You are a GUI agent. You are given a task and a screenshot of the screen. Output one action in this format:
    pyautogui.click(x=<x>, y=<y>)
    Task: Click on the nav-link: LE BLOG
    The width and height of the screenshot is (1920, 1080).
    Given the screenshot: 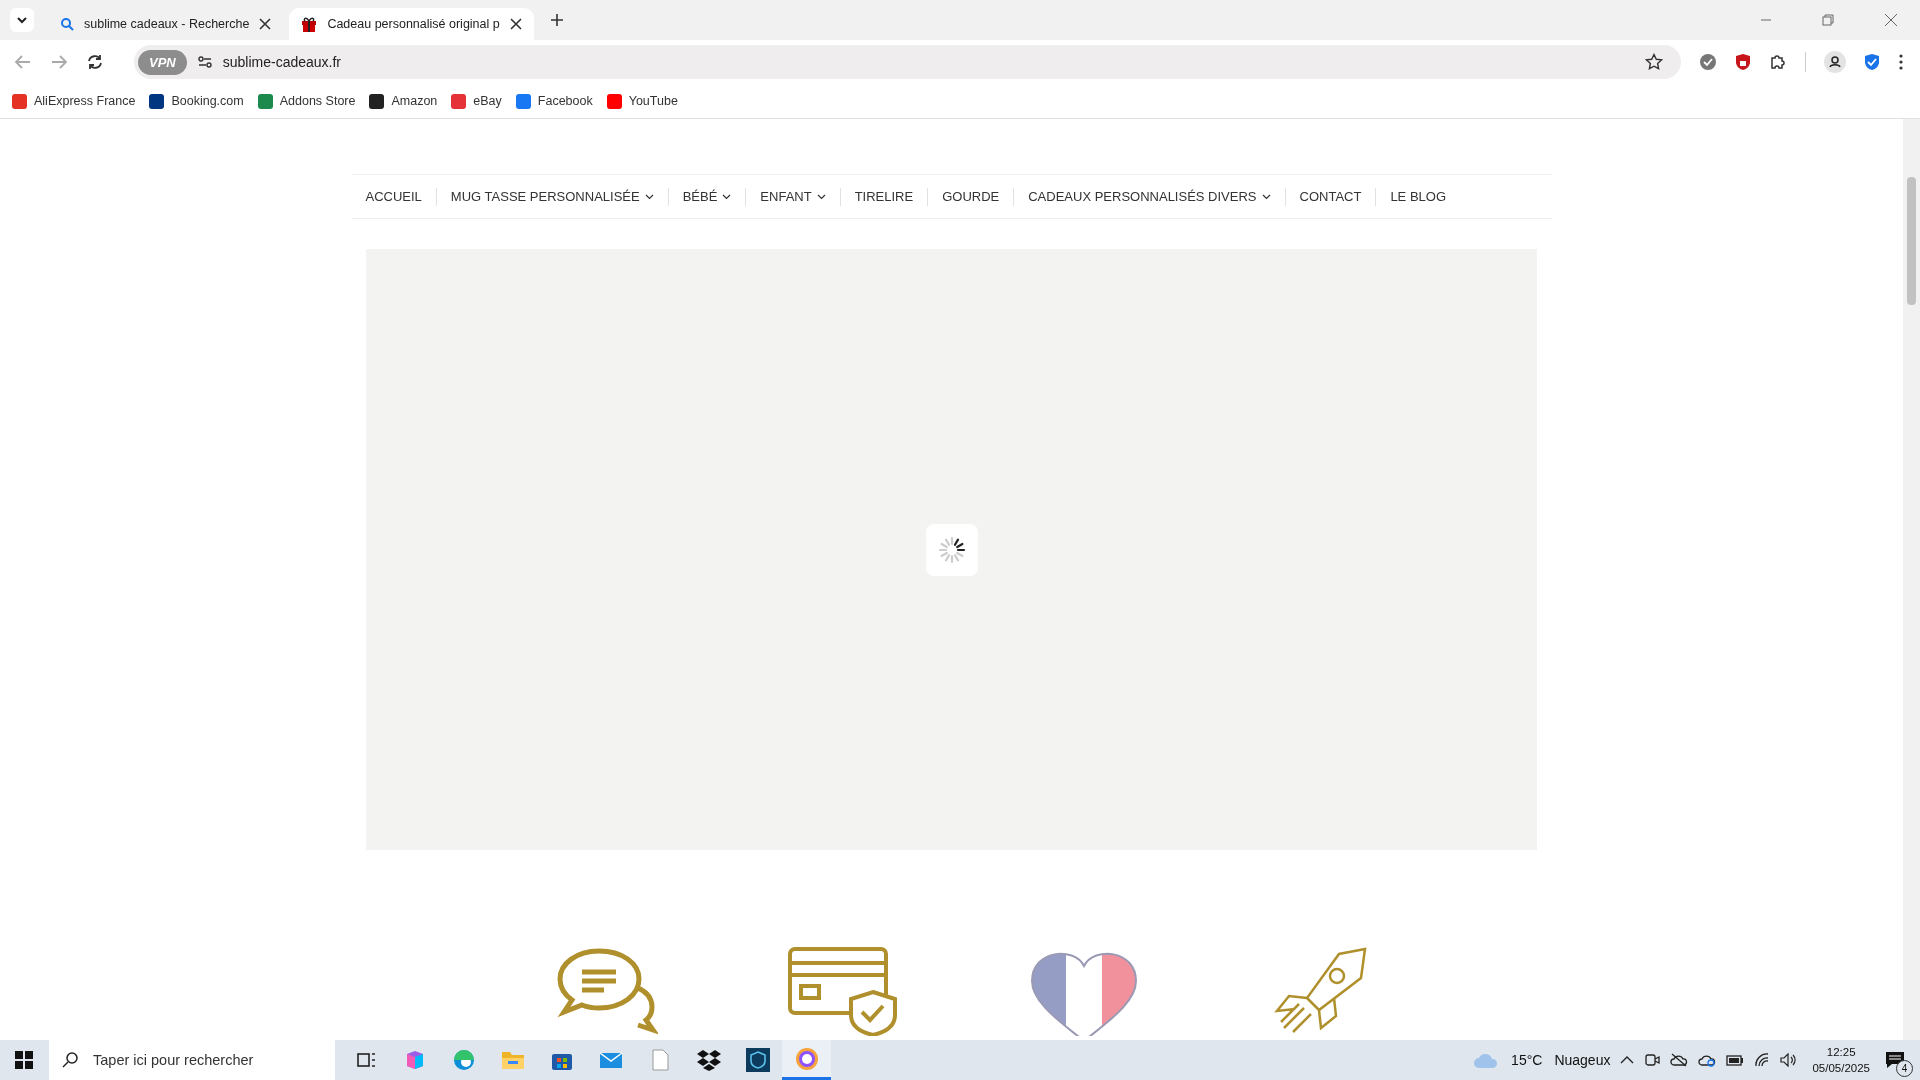 What is the action you would take?
    pyautogui.click(x=1418, y=196)
    